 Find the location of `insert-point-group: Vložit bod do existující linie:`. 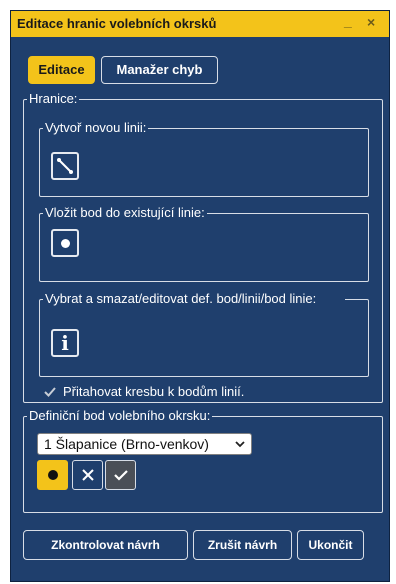

insert-point-group: Vložit bod do existující linie: is located at coordinates (204, 244).